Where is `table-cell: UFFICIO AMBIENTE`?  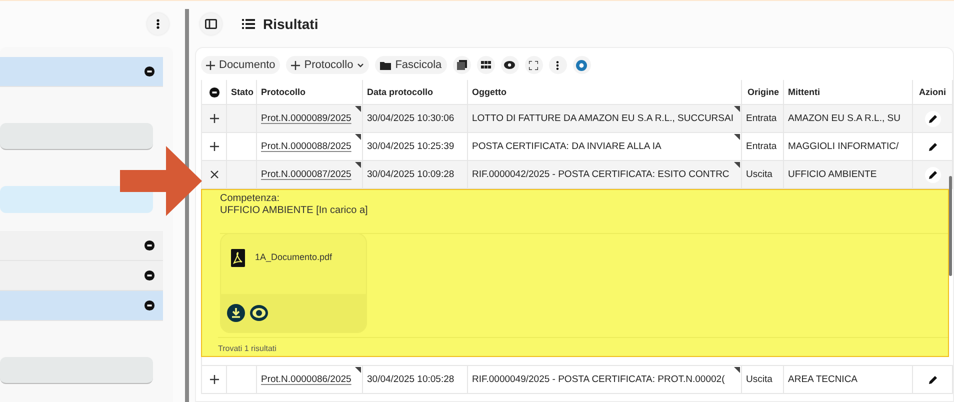 table-cell: UFFICIO AMBIENTE is located at coordinates (848, 174).